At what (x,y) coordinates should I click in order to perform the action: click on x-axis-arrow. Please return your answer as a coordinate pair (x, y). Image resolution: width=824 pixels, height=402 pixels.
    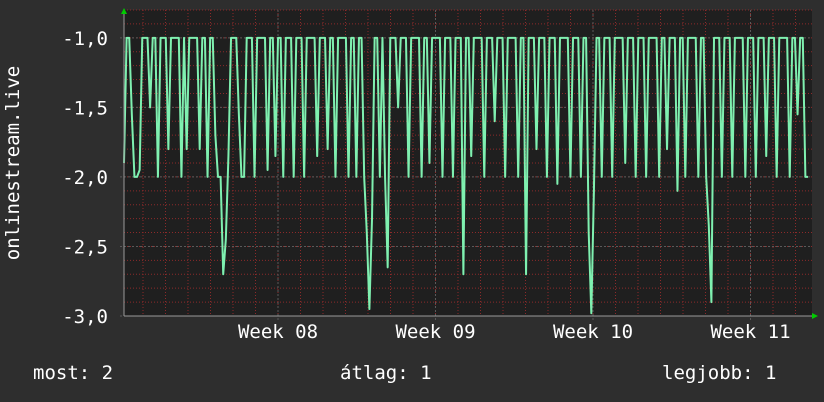
    Looking at the image, I should click on (815, 316).